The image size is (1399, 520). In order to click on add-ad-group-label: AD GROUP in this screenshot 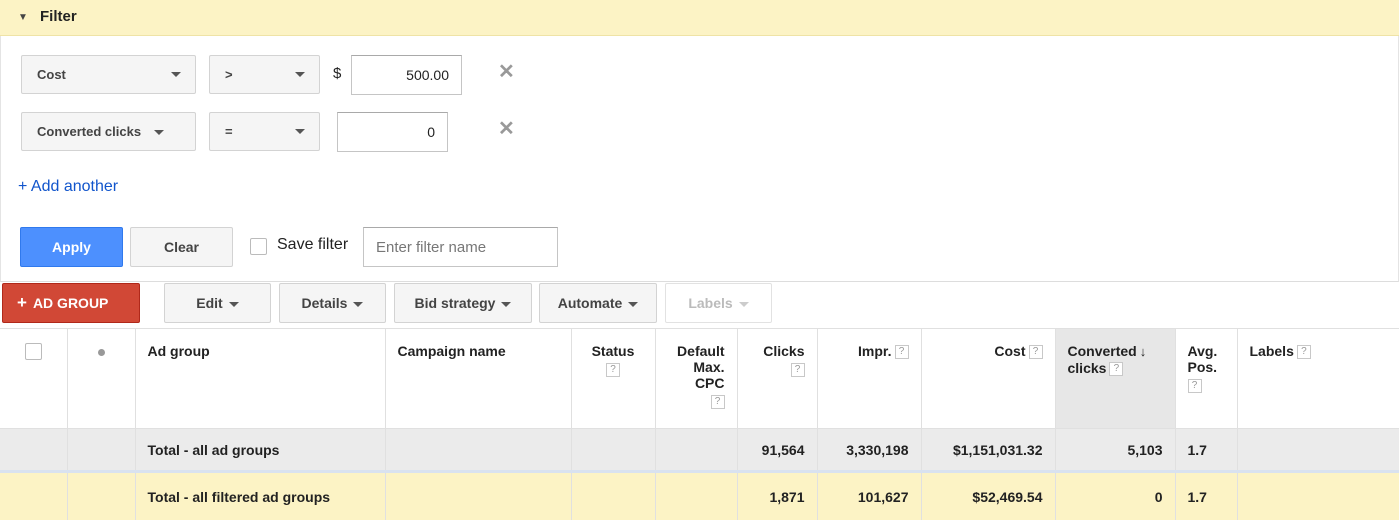, I will do `click(70, 303)`.